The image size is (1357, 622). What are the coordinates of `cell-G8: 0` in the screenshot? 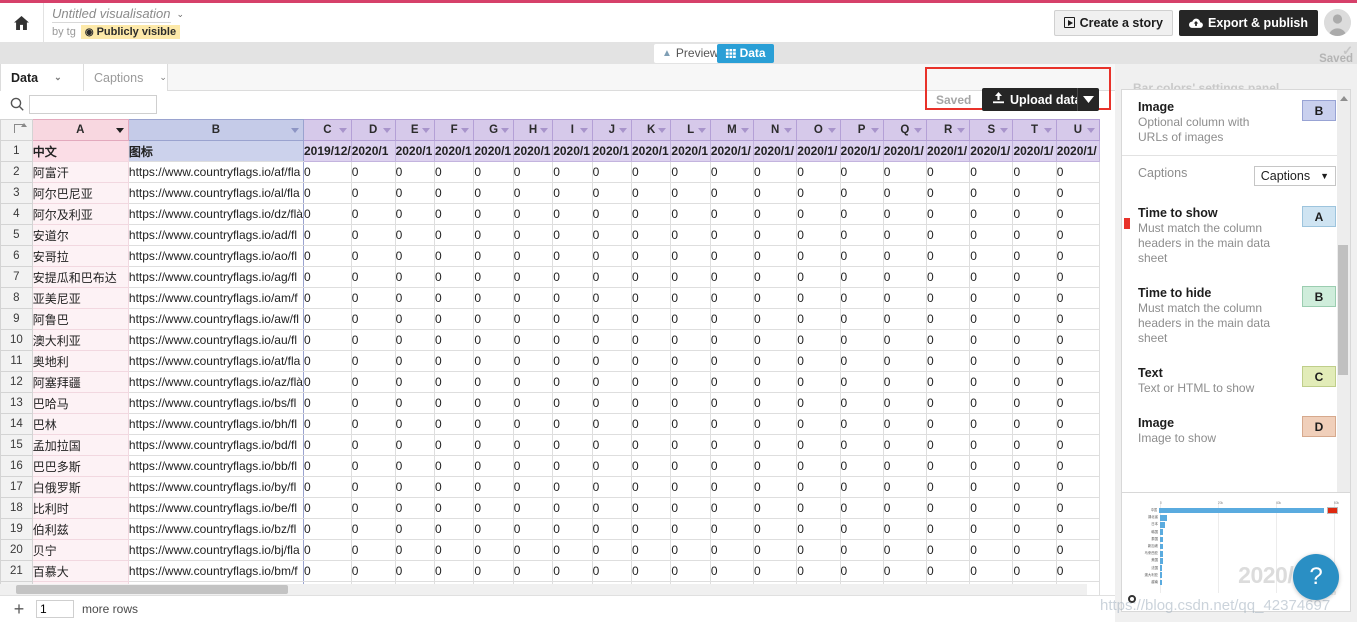 It's located at (493, 298).